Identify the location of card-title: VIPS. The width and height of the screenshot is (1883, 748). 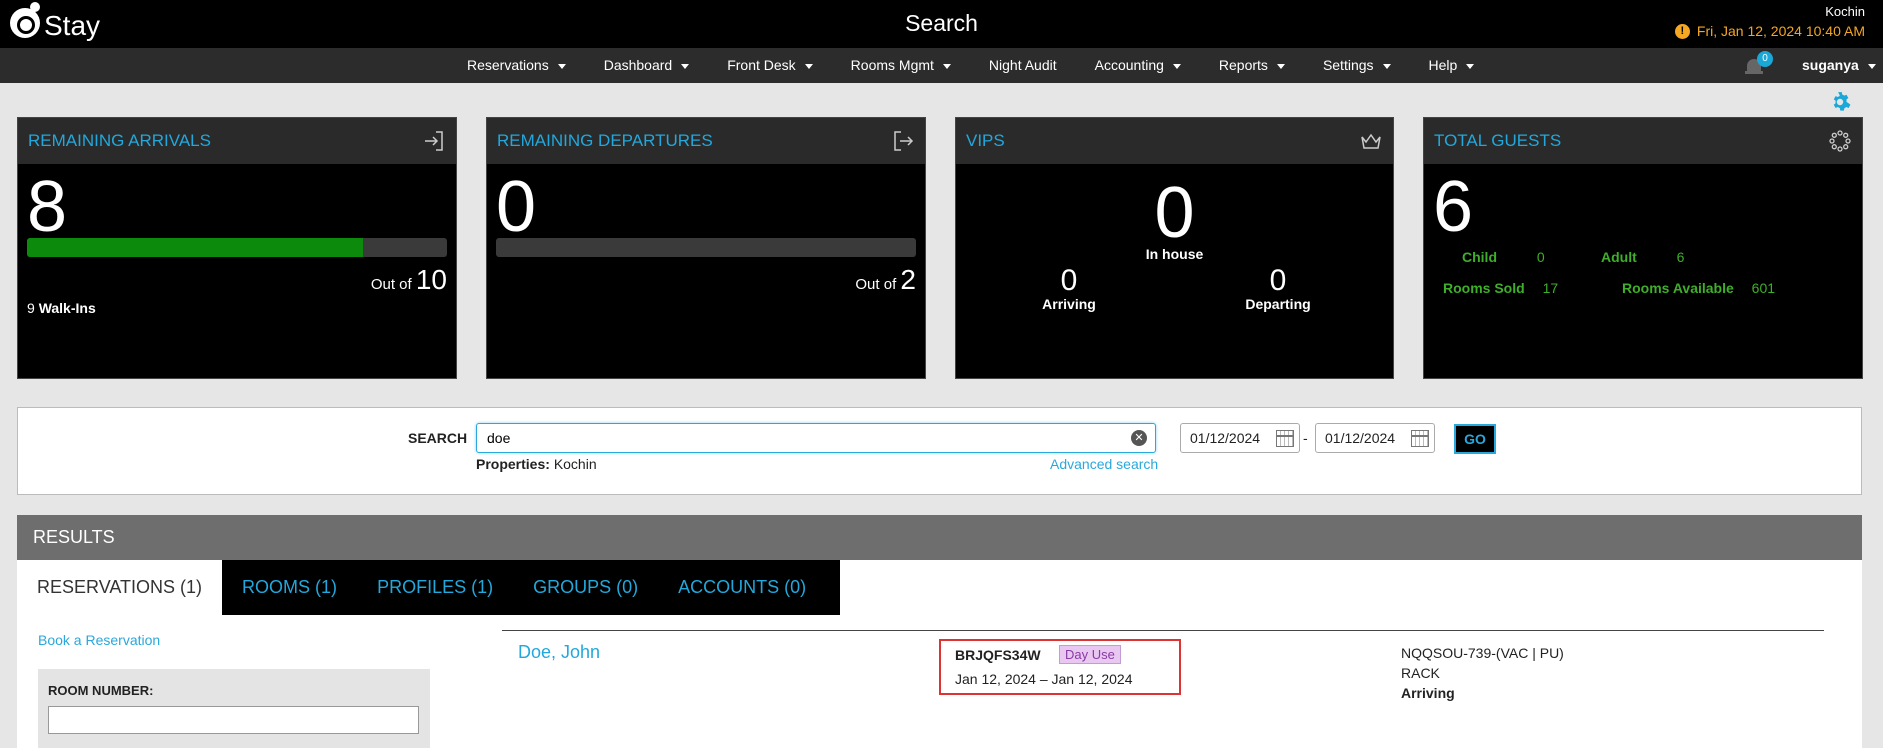
(985, 140).